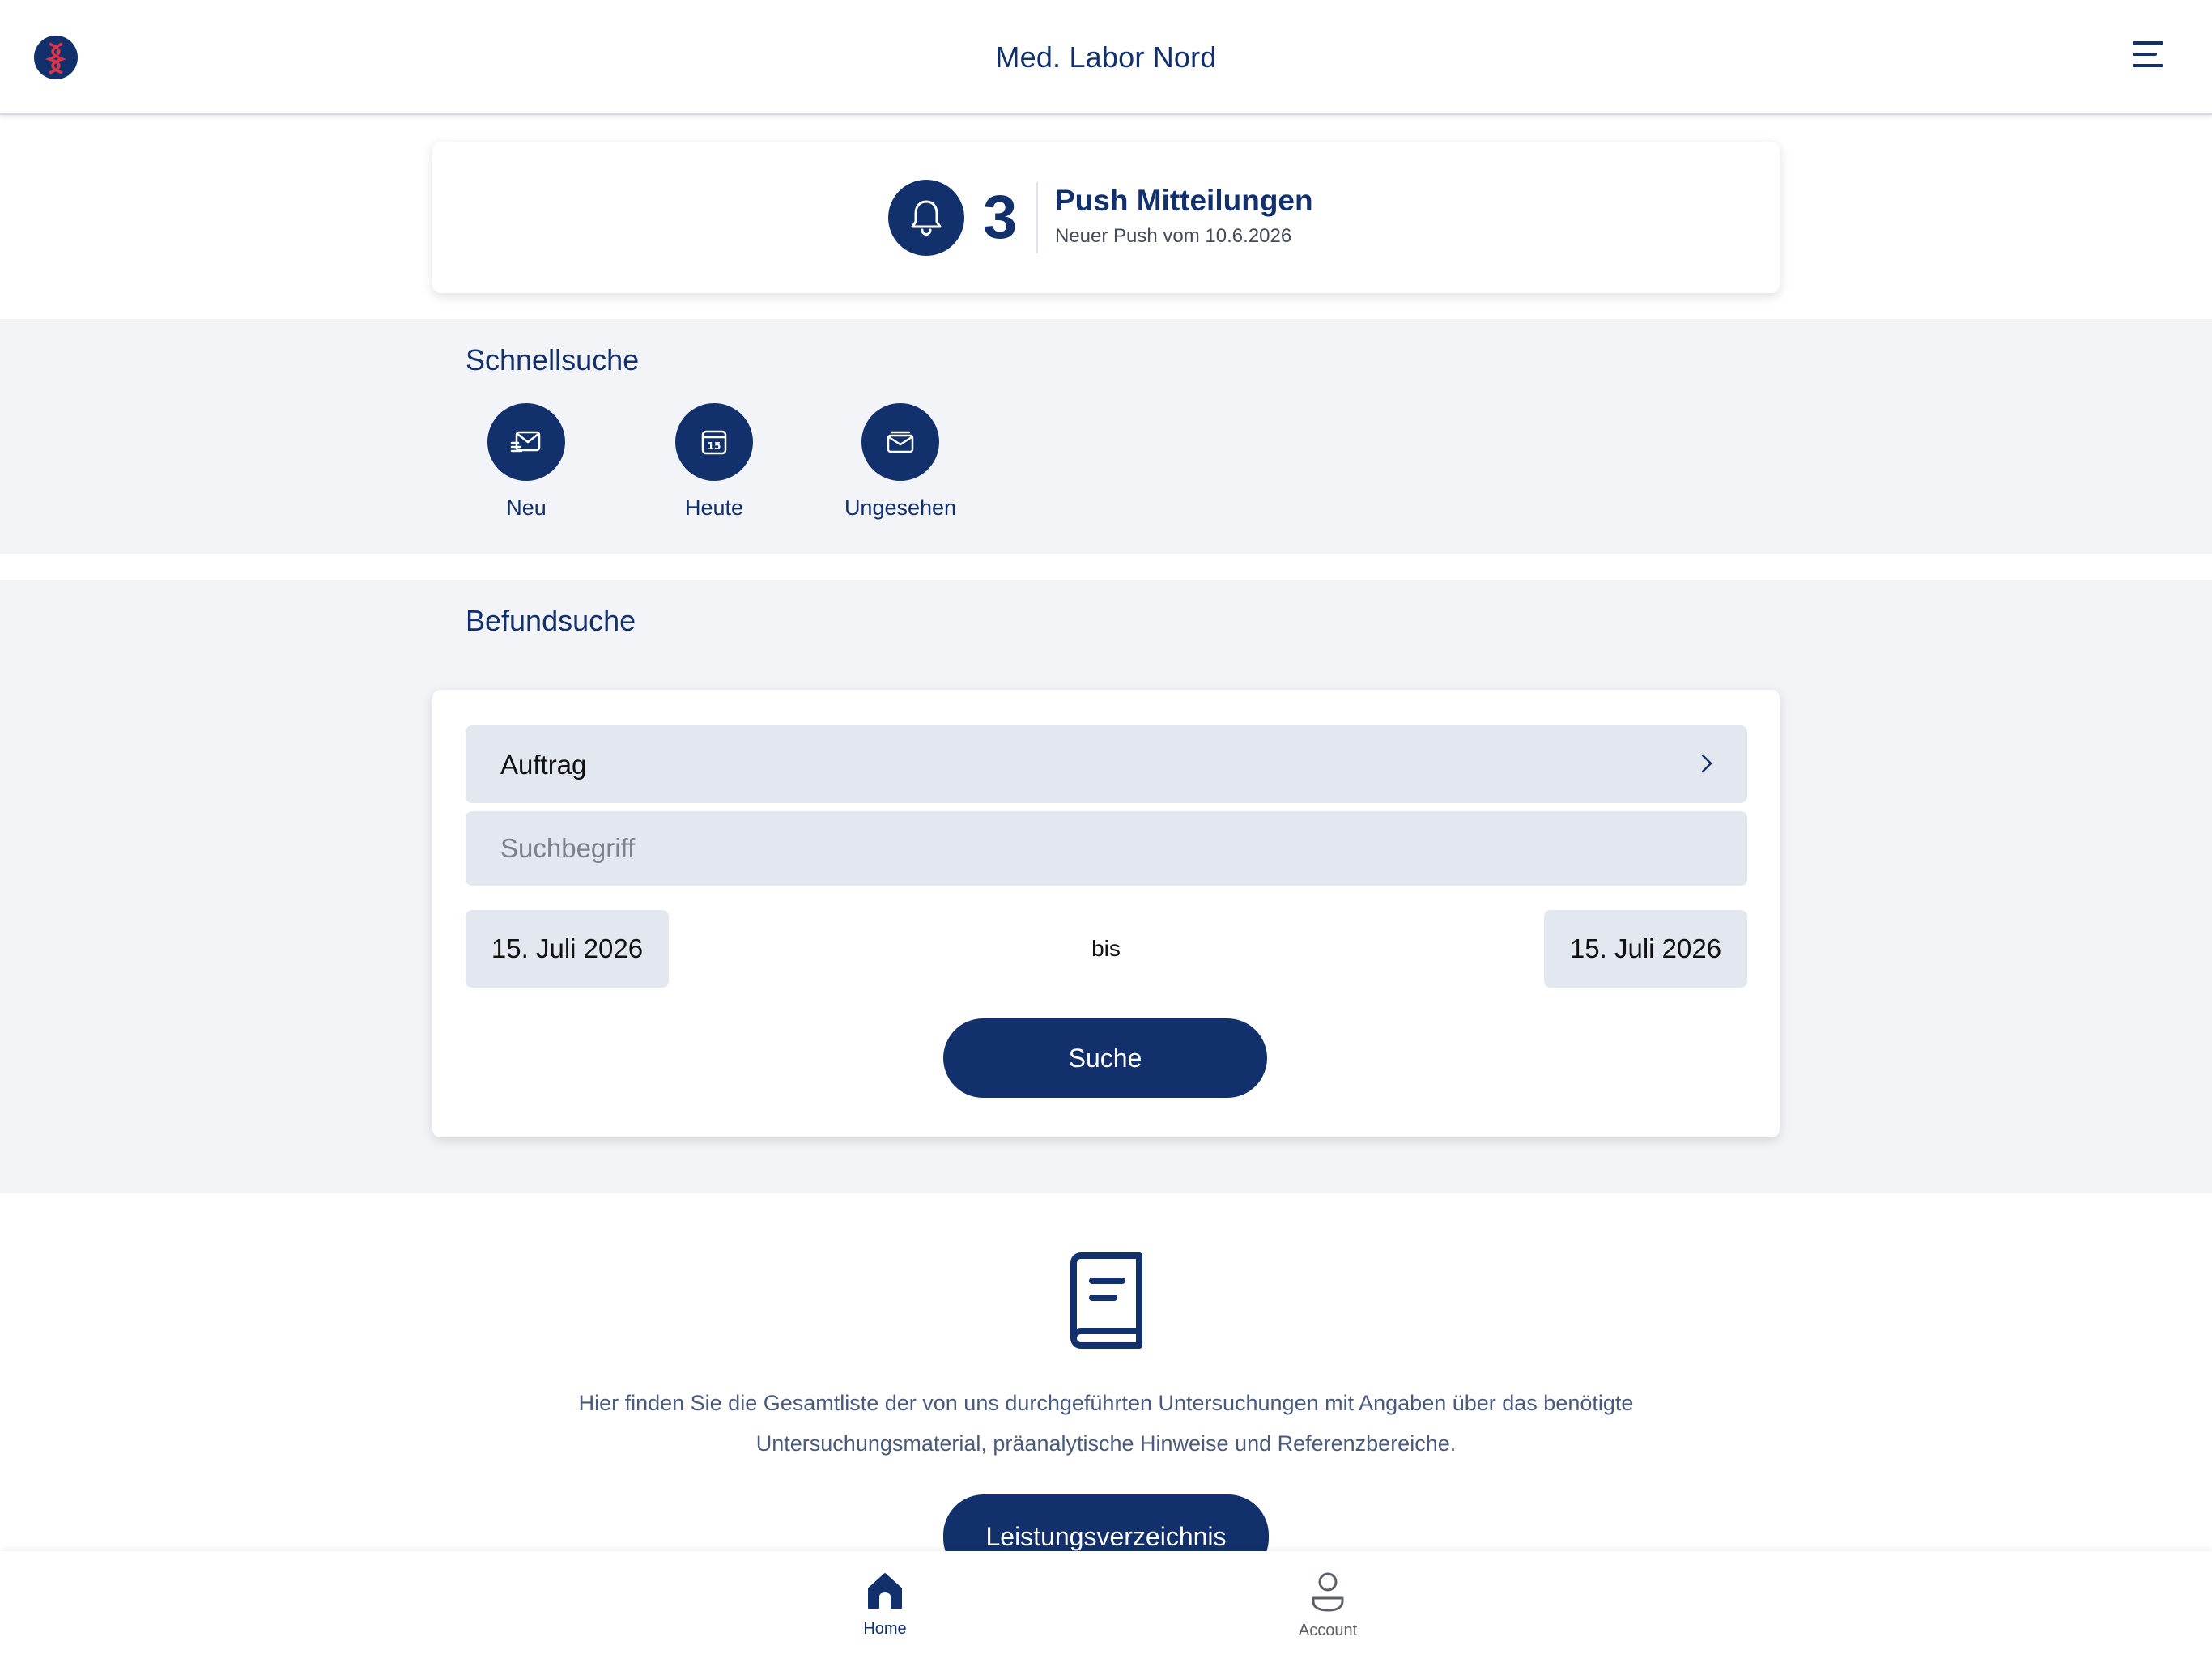  I want to click on divider, so click(1037, 217).